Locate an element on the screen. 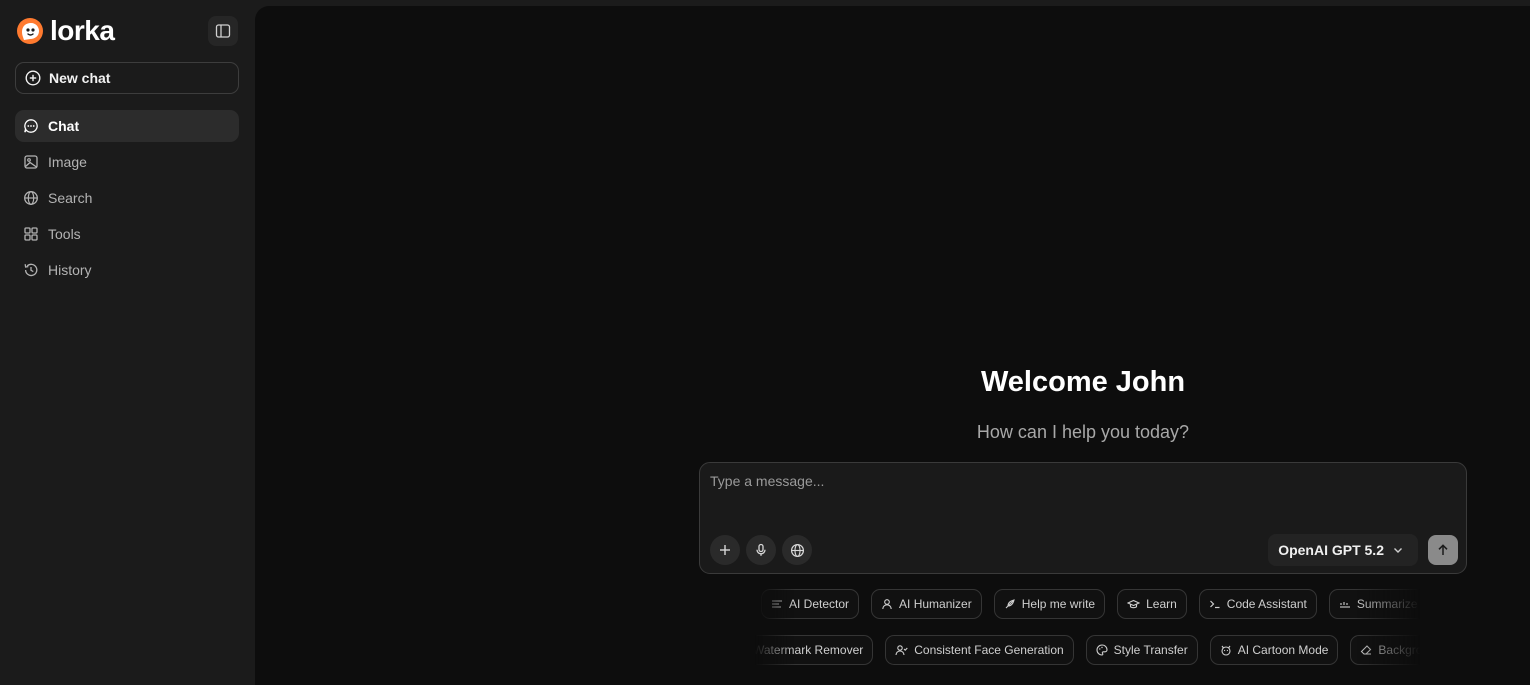 This screenshot has height=685, width=1530. cartoon-face-icon is located at coordinates (1226, 650).